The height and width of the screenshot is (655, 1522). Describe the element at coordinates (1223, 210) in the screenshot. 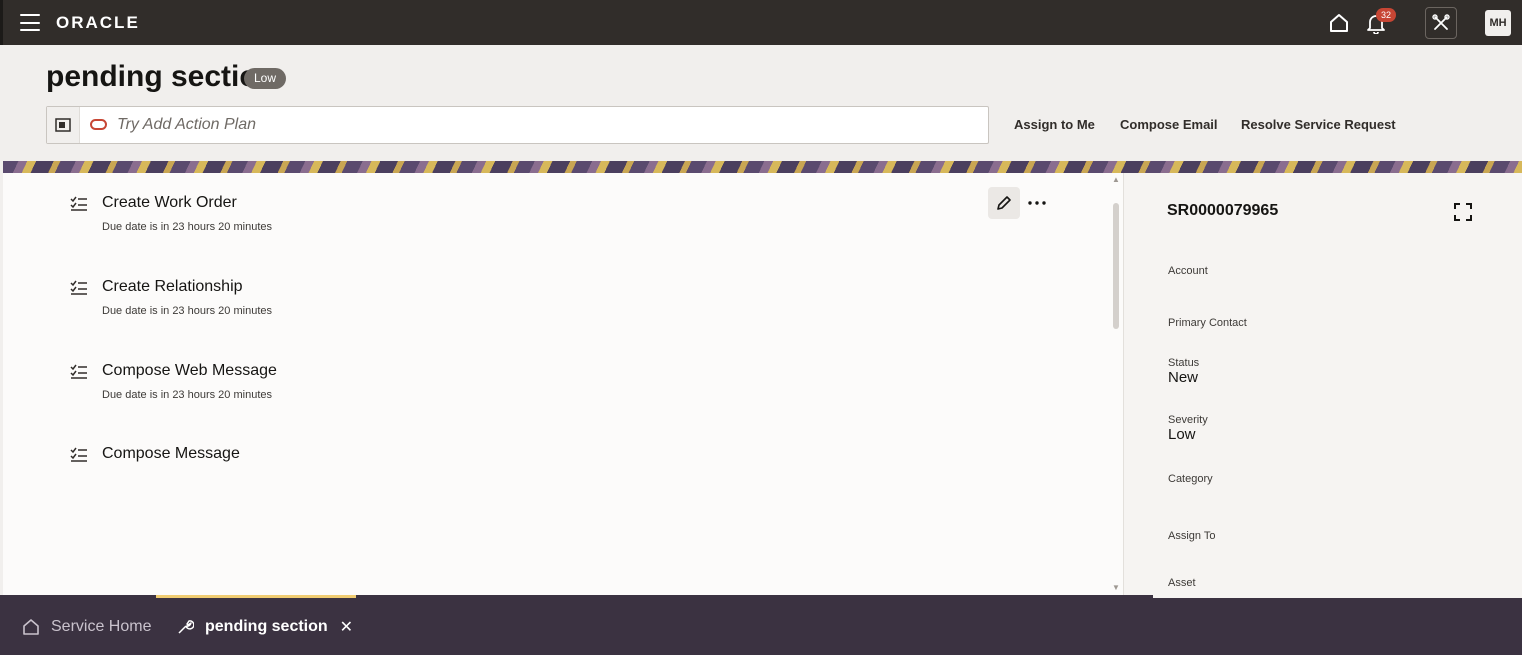

I see `sr-number: SR0000079965` at that location.